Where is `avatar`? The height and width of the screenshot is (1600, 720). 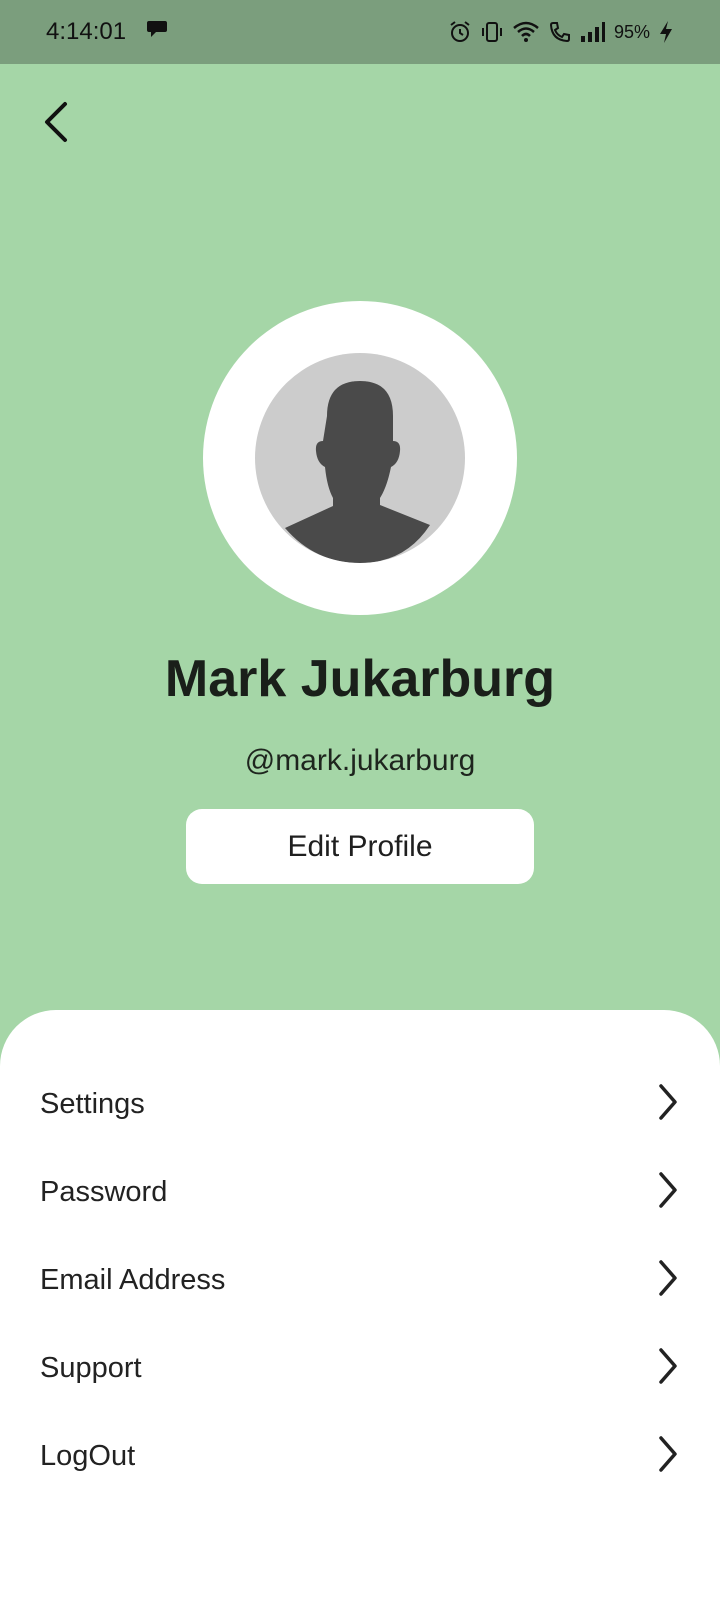 avatar is located at coordinates (360, 458).